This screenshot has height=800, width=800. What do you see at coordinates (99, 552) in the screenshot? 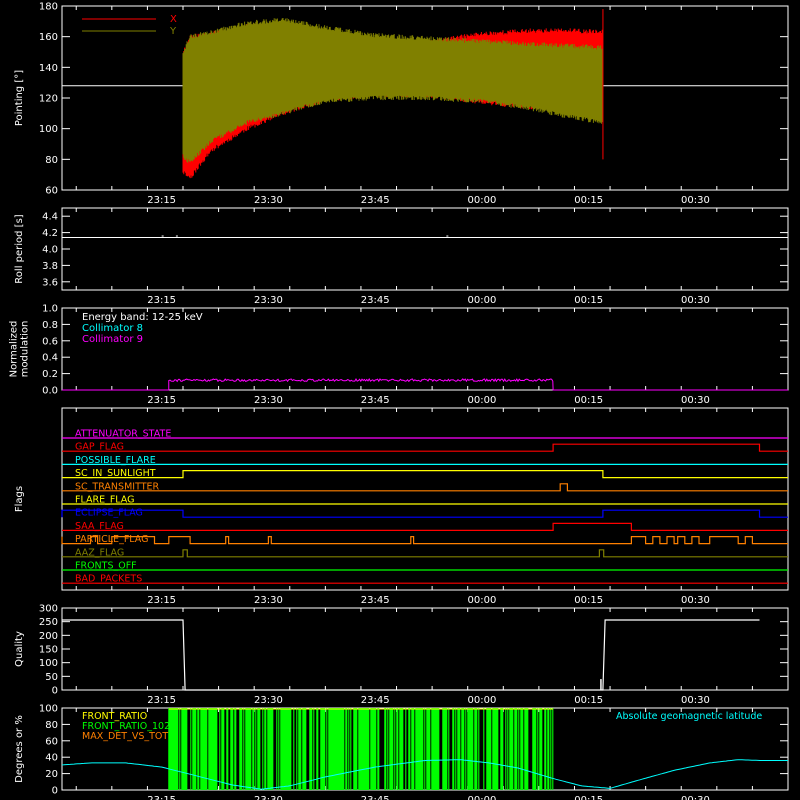
I see `flag-label: AAZ_FLAG` at bounding box center [99, 552].